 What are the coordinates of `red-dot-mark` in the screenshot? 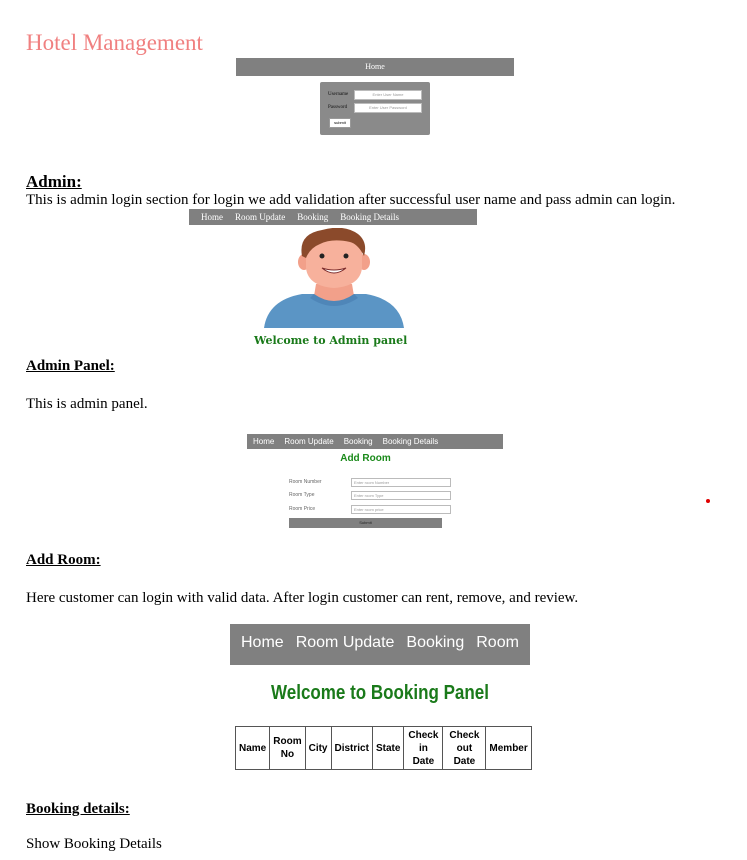 It's located at (708, 501).